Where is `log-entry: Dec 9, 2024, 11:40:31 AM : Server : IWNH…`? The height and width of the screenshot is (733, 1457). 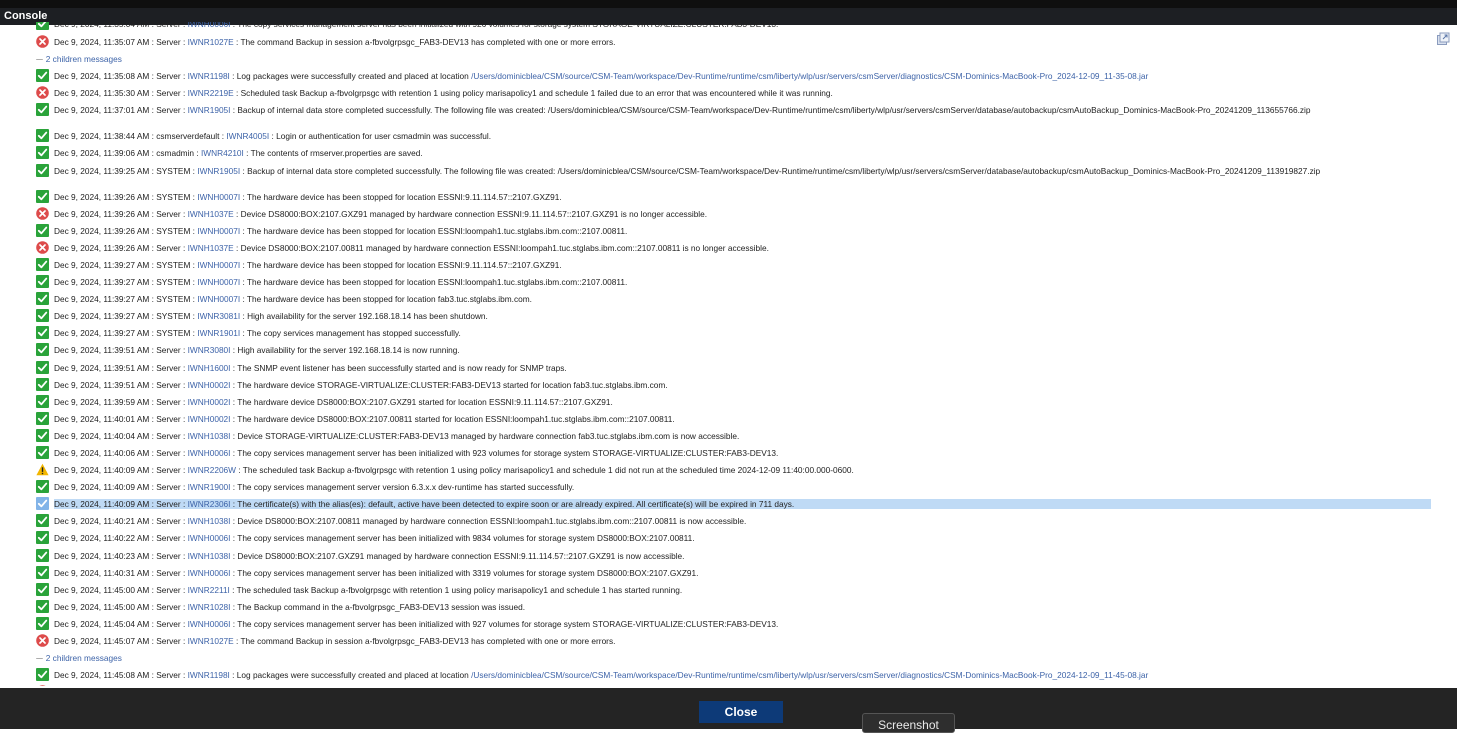 log-entry: Dec 9, 2024, 11:40:31 AM : Server : IWNH… is located at coordinates (733, 573).